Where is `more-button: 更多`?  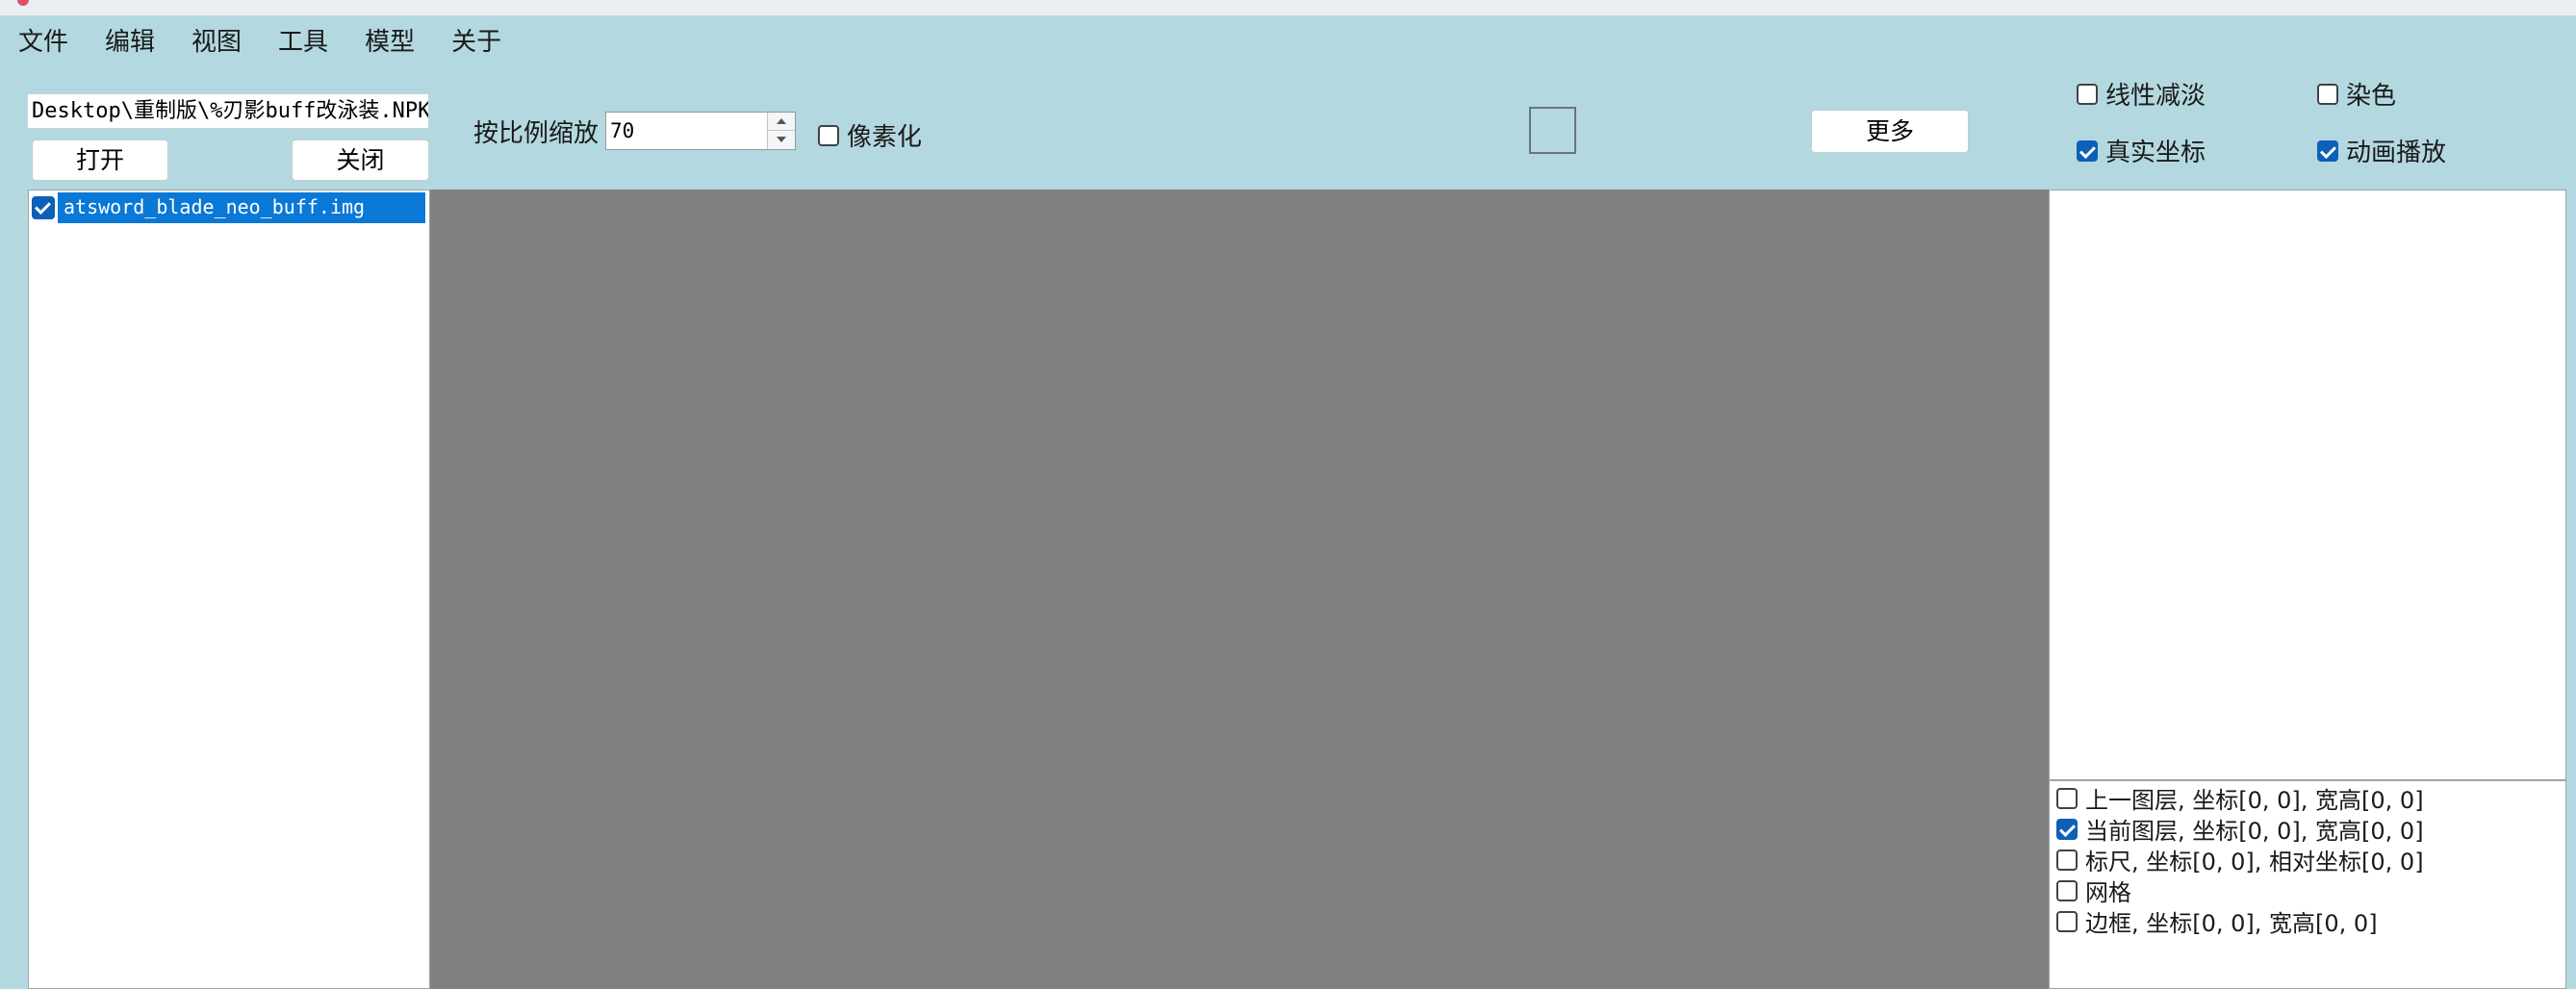 more-button: 更多 is located at coordinates (1890, 131).